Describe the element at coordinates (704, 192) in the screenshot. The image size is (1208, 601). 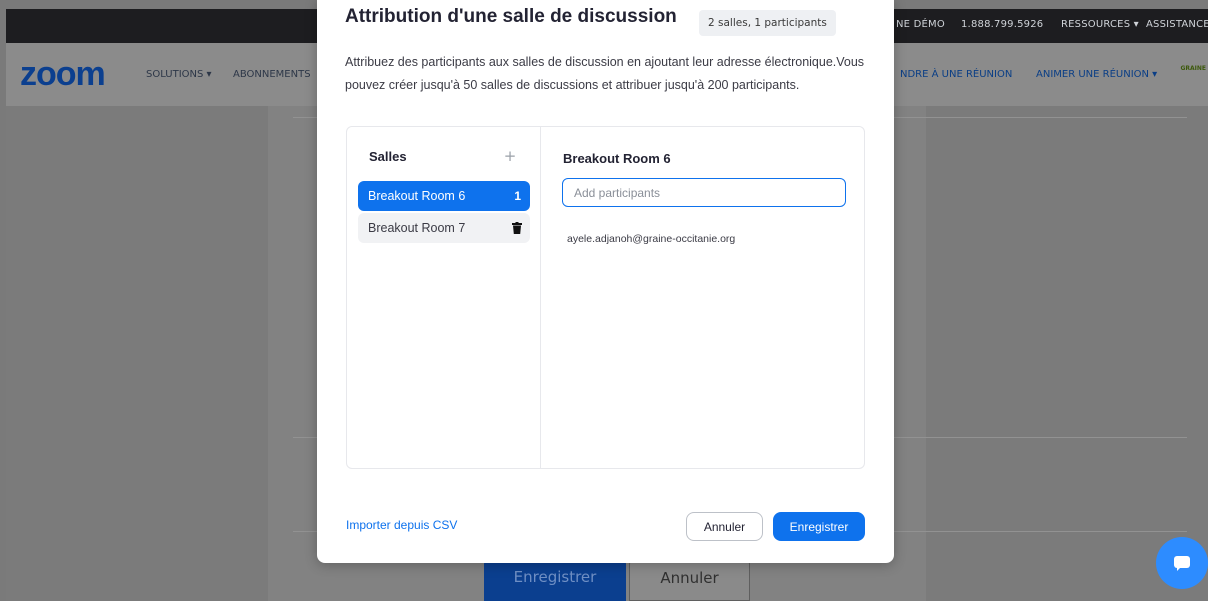
I see `add-participants-input` at that location.